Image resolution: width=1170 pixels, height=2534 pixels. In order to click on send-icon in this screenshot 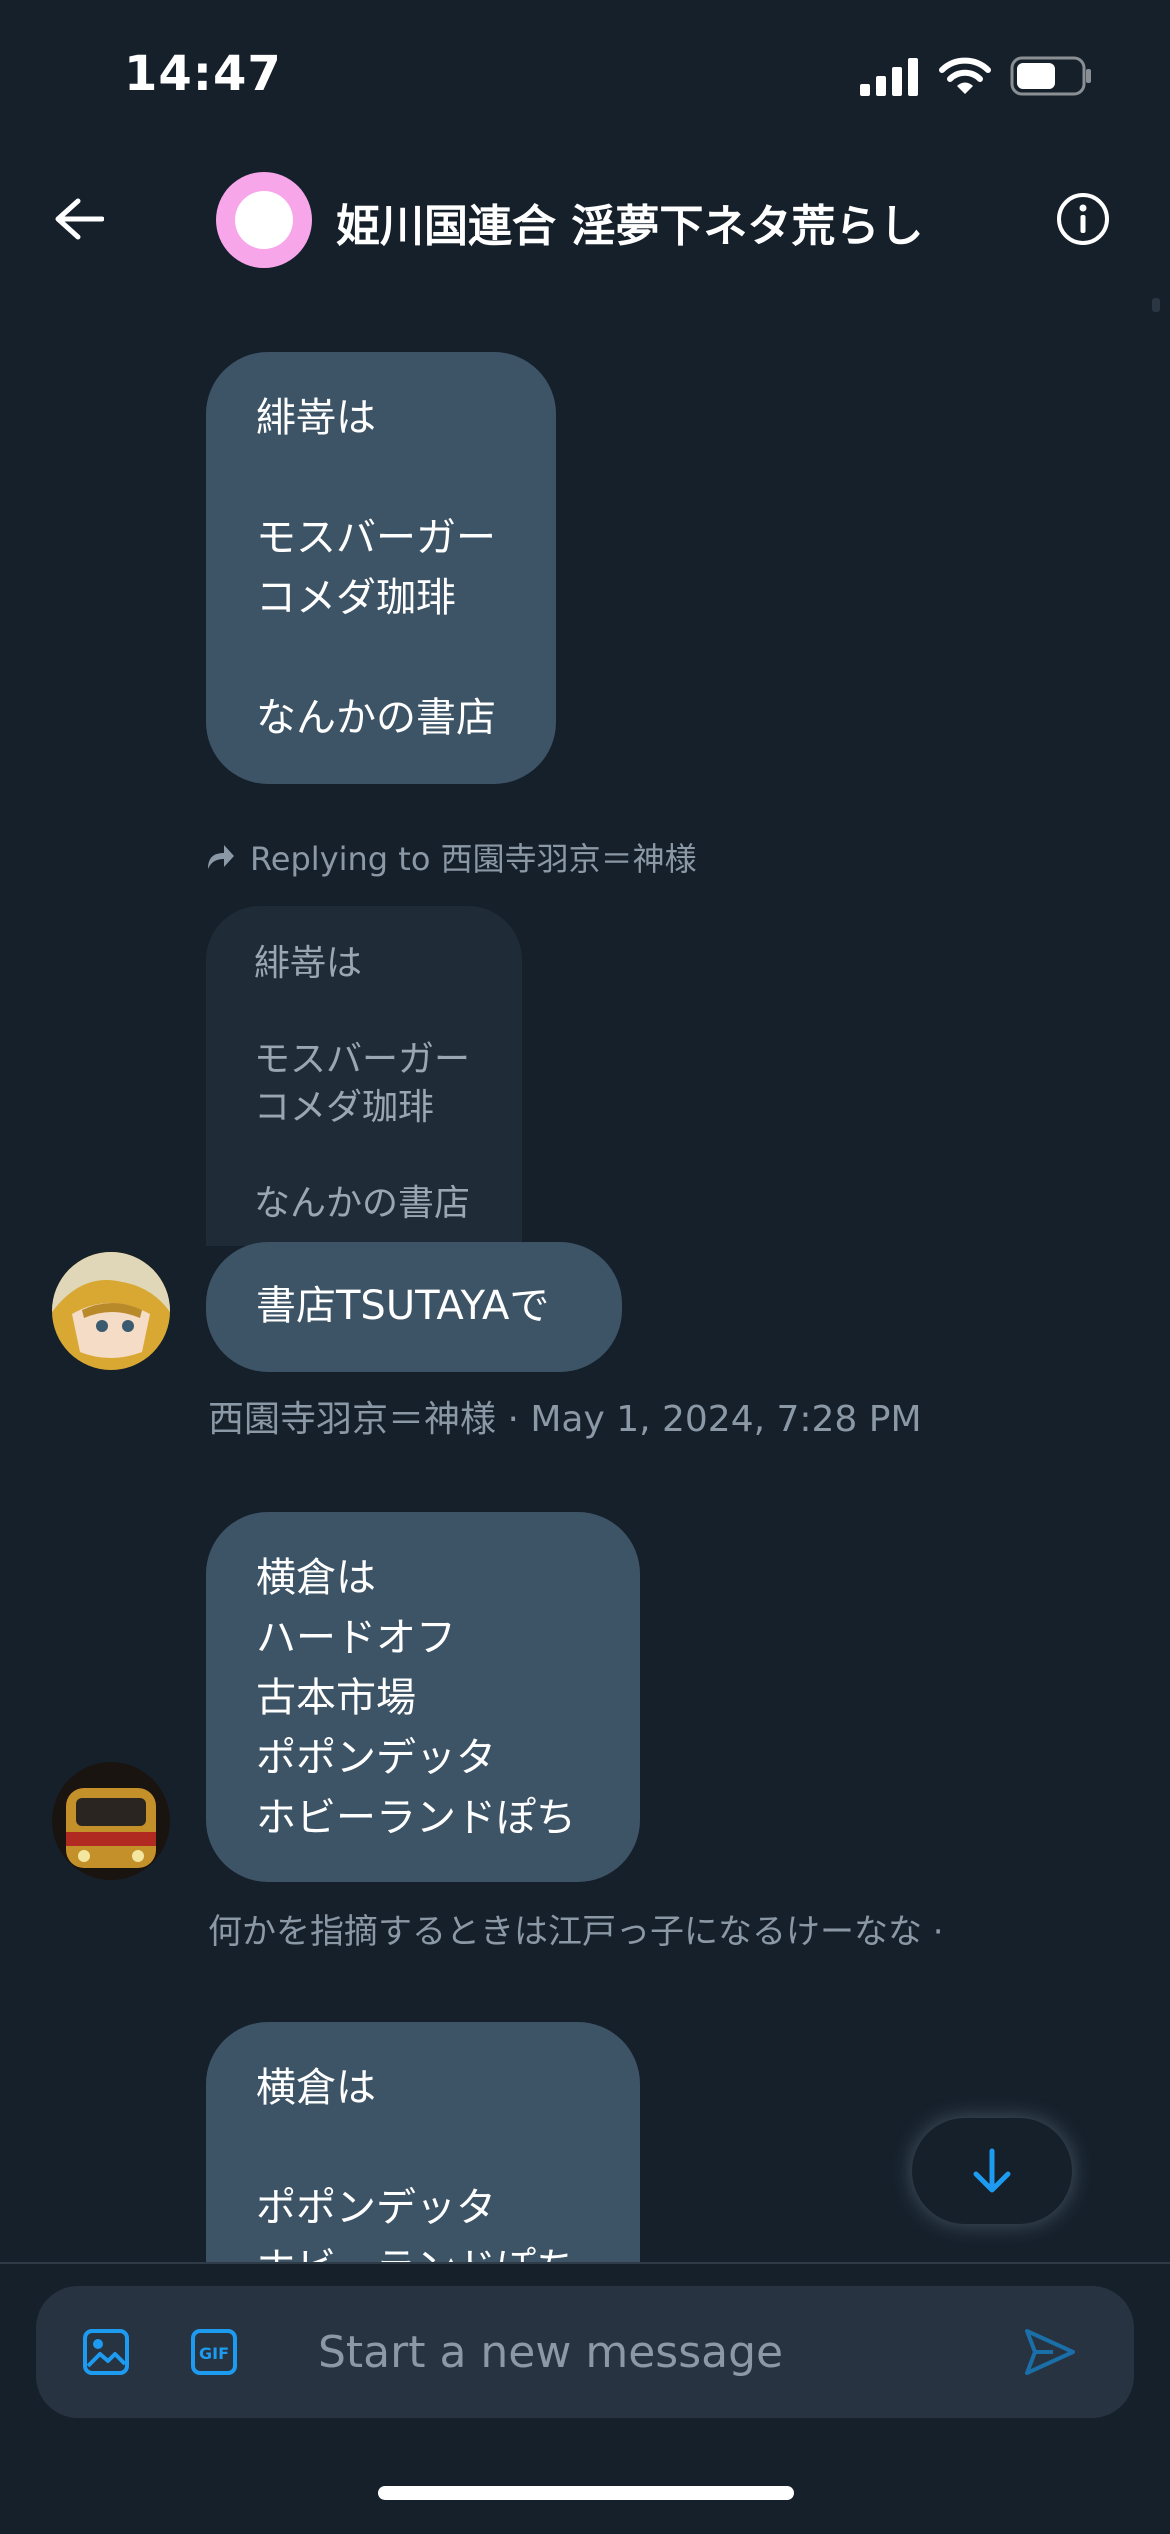, I will do `click(1050, 2352)`.